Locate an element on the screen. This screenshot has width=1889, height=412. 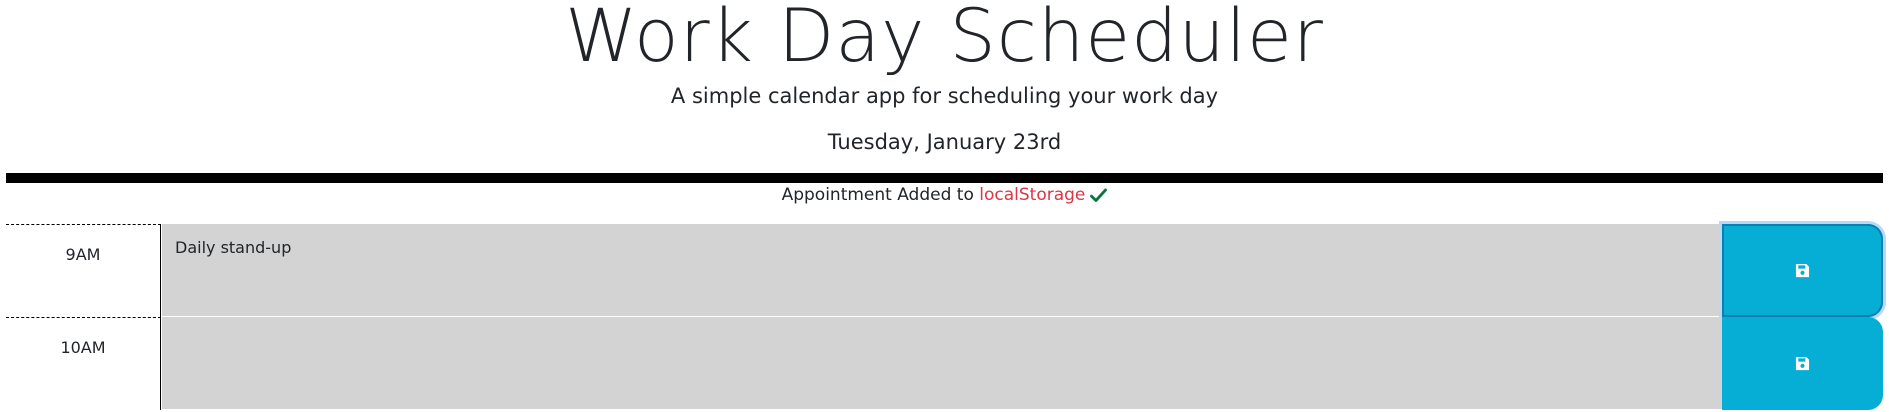
hour-label: 9AM is located at coordinates (83, 270).